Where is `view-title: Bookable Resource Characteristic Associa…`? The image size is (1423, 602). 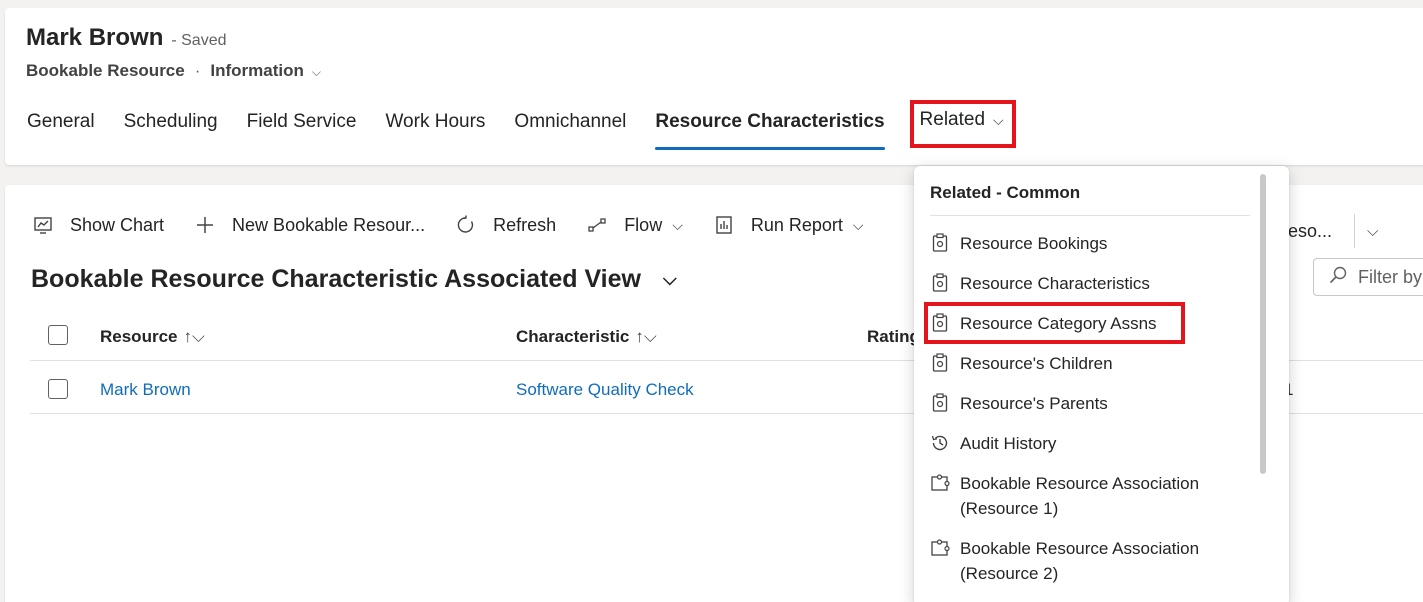 view-title: Bookable Resource Characteristic Associa… is located at coordinates (336, 279).